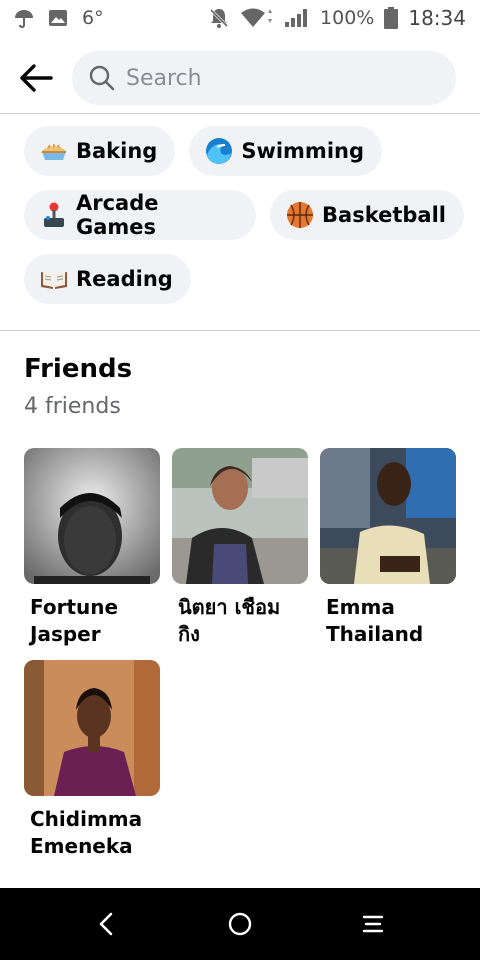 The width and height of the screenshot is (480, 960). I want to click on friend-last-name: กิง, so click(189, 634).